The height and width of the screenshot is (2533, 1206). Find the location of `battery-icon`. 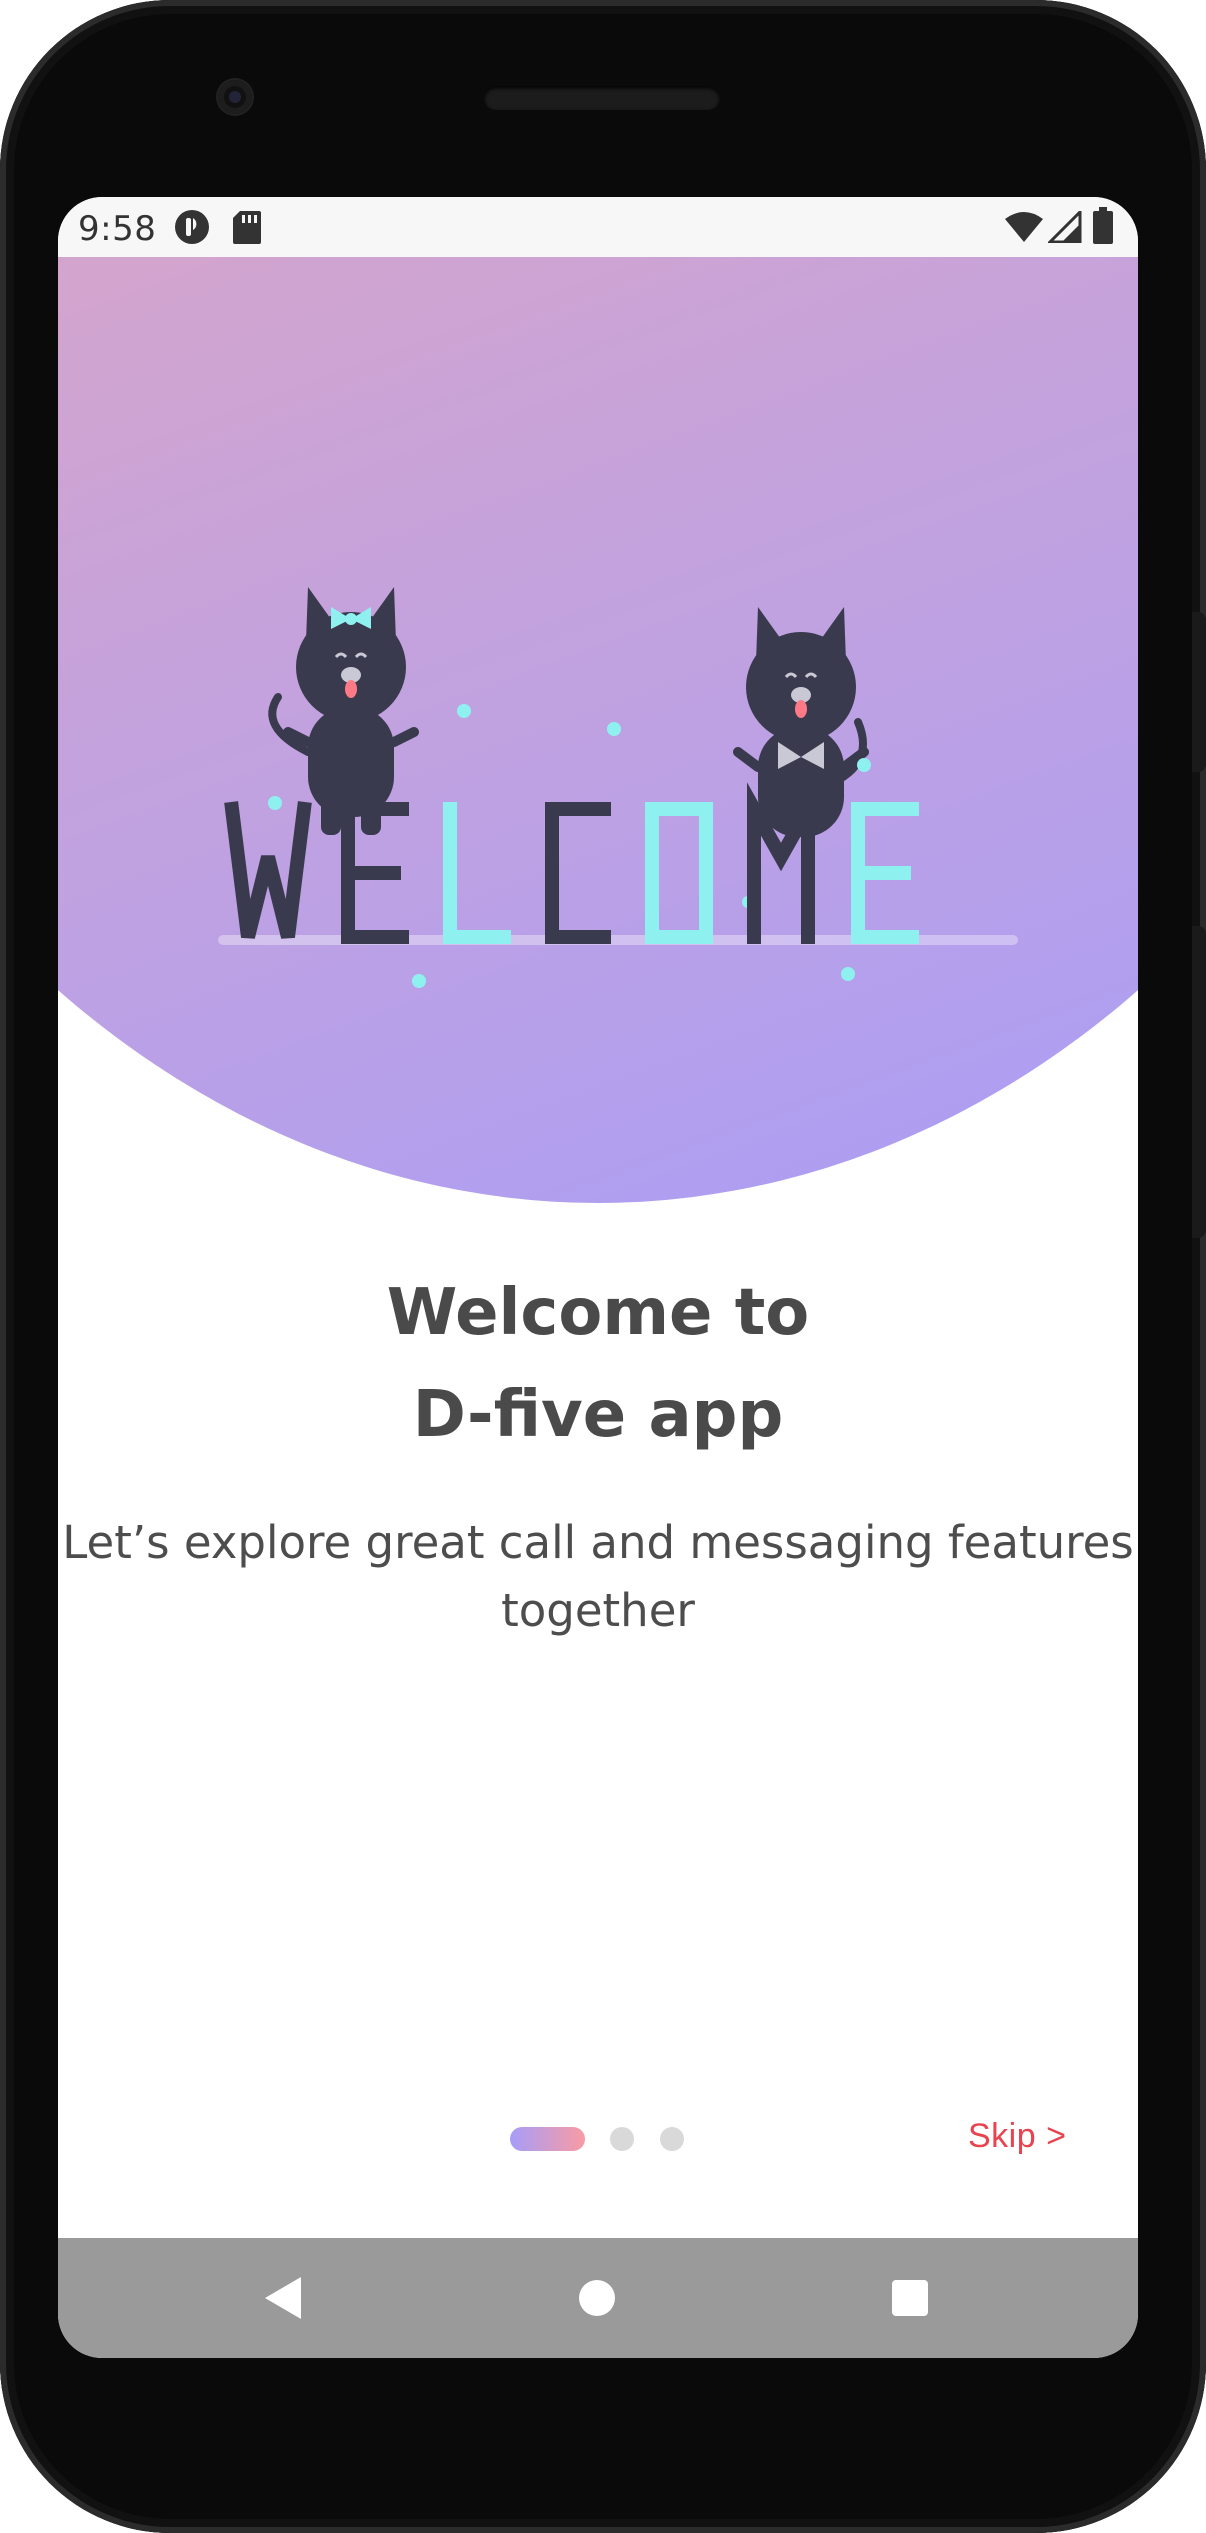

battery-icon is located at coordinates (1103, 228).